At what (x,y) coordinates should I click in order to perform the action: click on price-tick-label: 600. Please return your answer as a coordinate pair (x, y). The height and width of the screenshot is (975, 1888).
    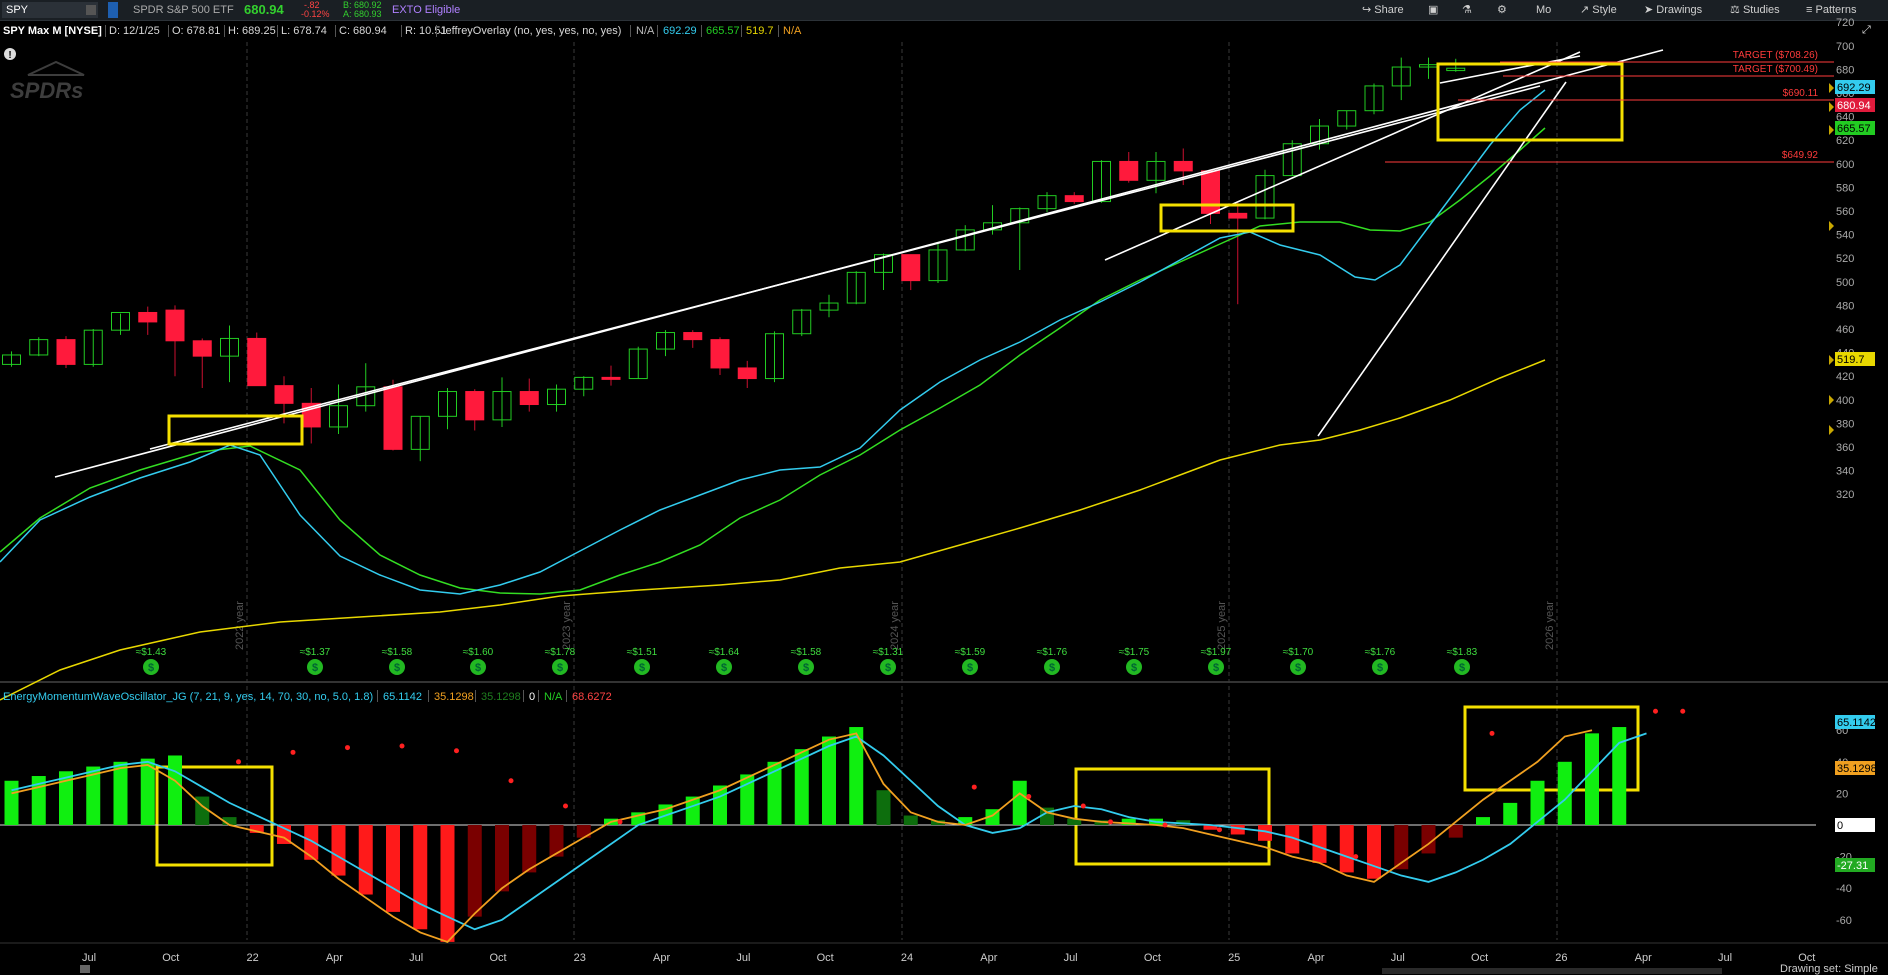
    Looking at the image, I should click on (1845, 165).